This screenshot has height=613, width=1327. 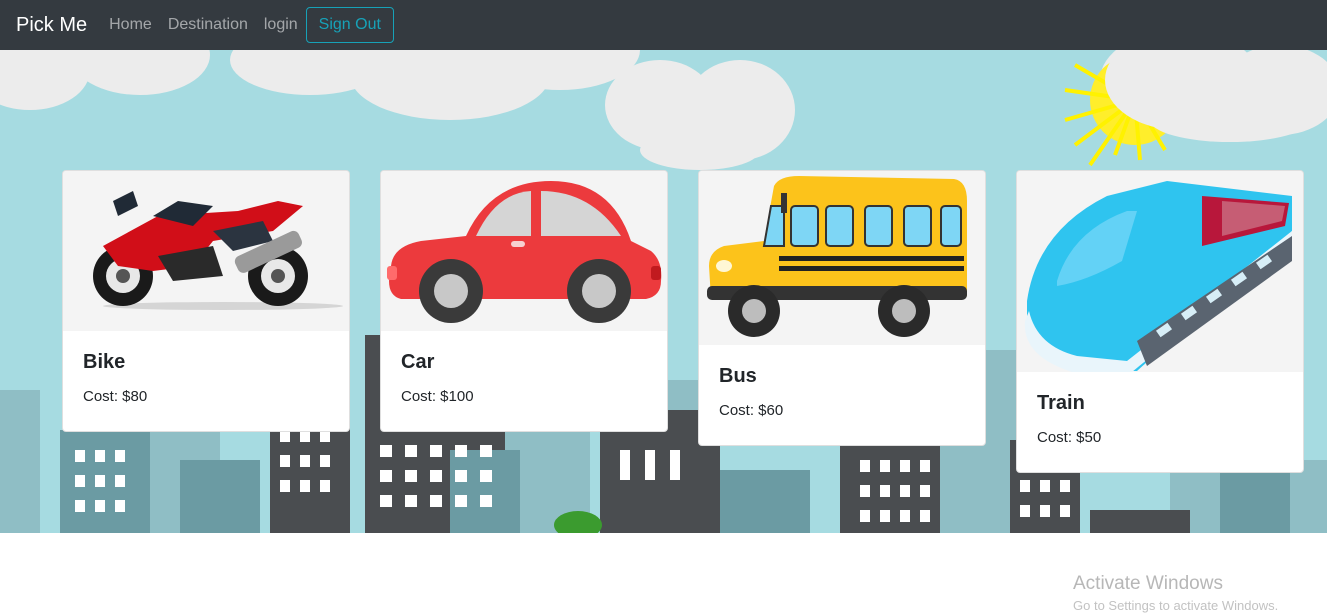 I want to click on motorcycle-icon, so click(x=218, y=250).